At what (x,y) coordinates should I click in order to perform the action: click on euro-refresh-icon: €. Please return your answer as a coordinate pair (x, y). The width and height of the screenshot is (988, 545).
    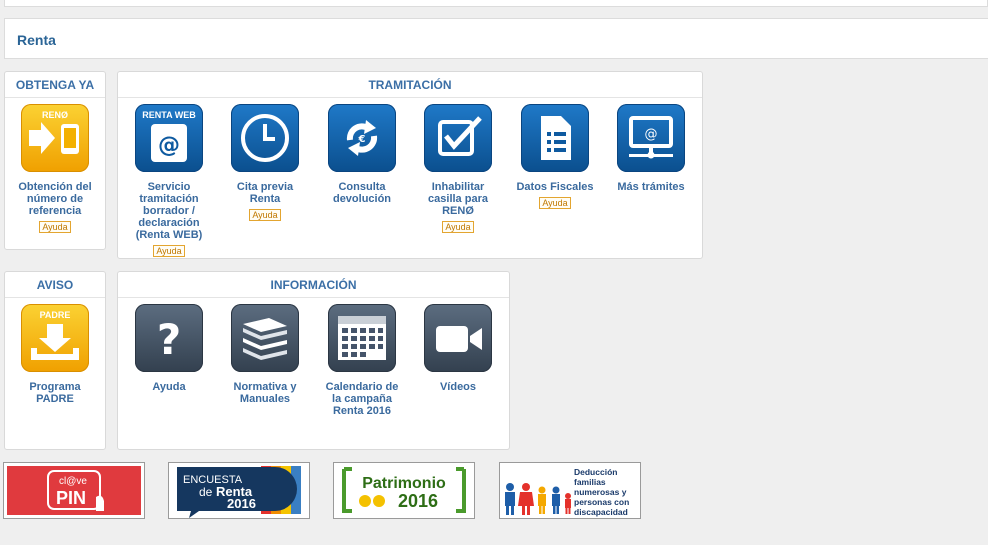
    Looking at the image, I should click on (362, 138).